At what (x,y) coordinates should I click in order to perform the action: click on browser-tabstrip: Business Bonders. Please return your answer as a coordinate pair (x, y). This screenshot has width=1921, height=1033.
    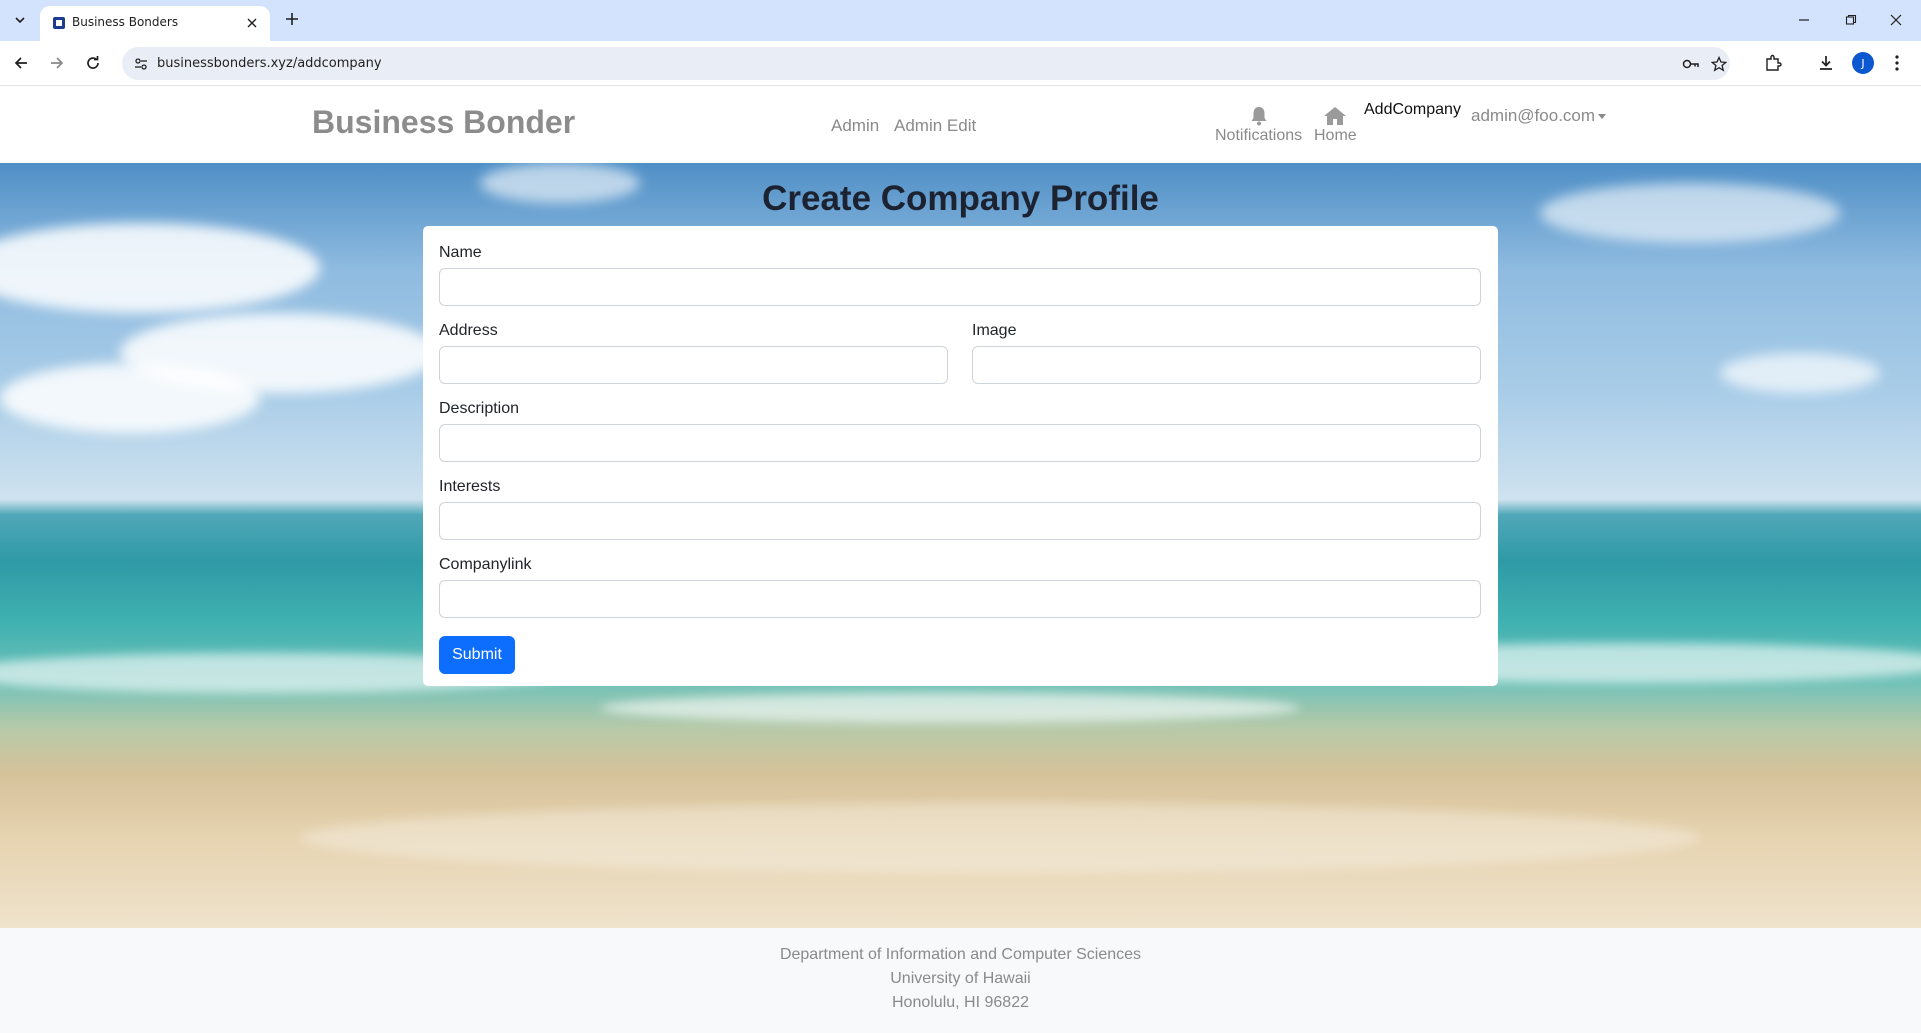
    Looking at the image, I should click on (960, 20).